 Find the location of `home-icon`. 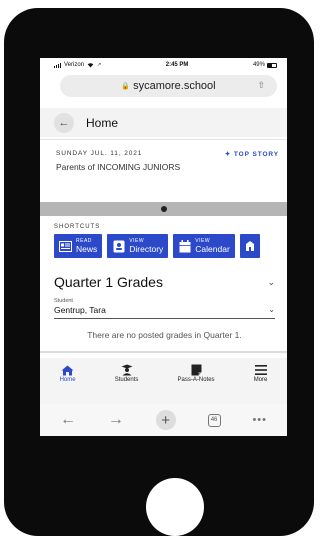

home-icon is located at coordinates (67, 370).